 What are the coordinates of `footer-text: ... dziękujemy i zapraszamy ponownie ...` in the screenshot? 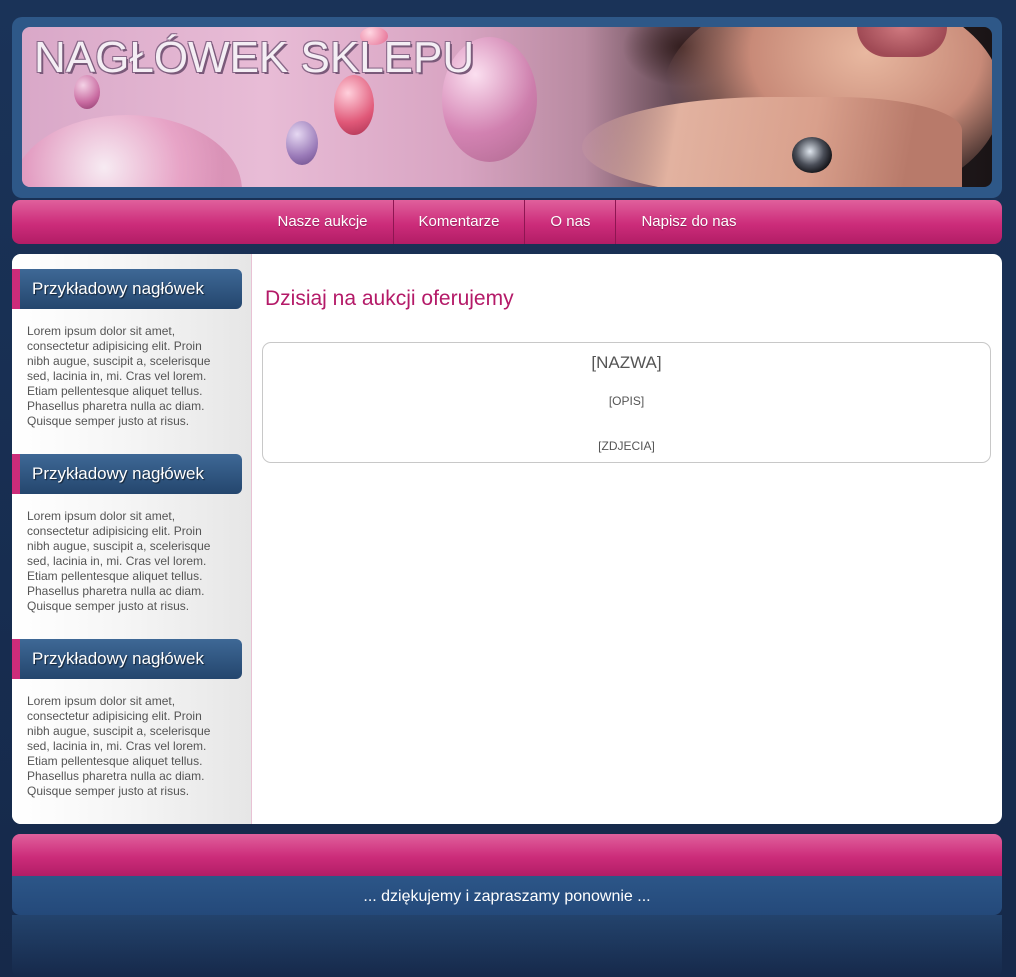 It's located at (507, 896).